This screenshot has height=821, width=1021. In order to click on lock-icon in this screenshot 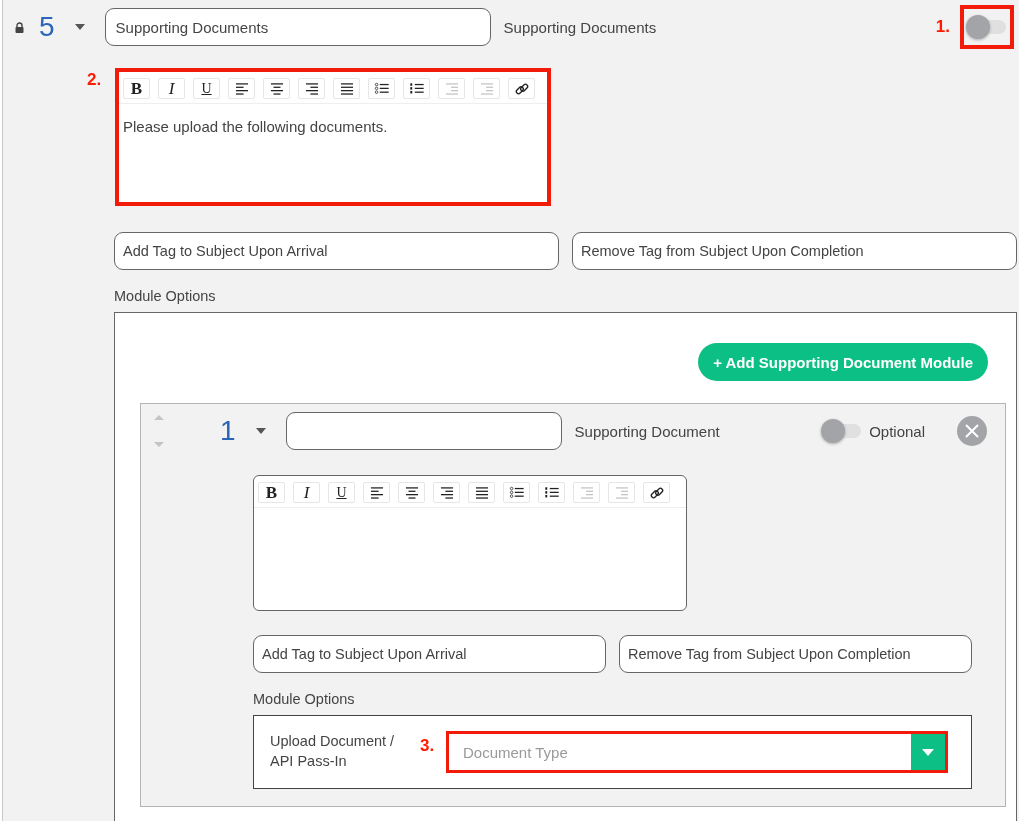, I will do `click(19, 27)`.